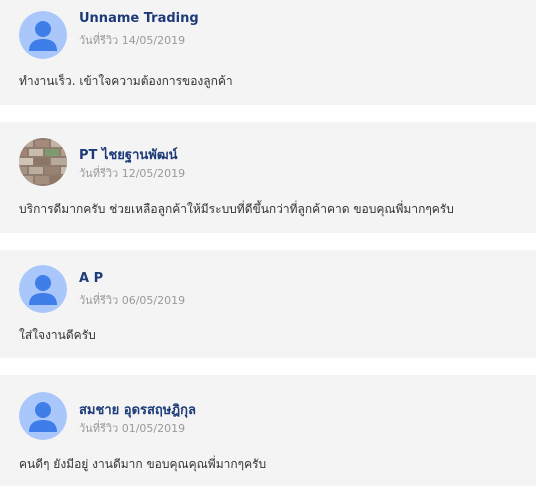 This screenshot has height=498, width=536. Describe the element at coordinates (128, 154) in the screenshot. I see `reviewer-name: PT ไชยฐานพัฒน์` at that location.